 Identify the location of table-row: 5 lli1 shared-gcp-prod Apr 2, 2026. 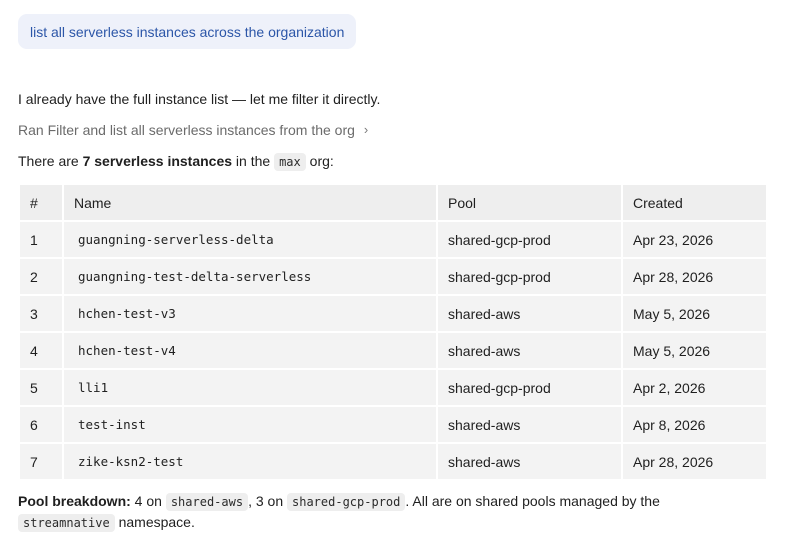
(393, 387).